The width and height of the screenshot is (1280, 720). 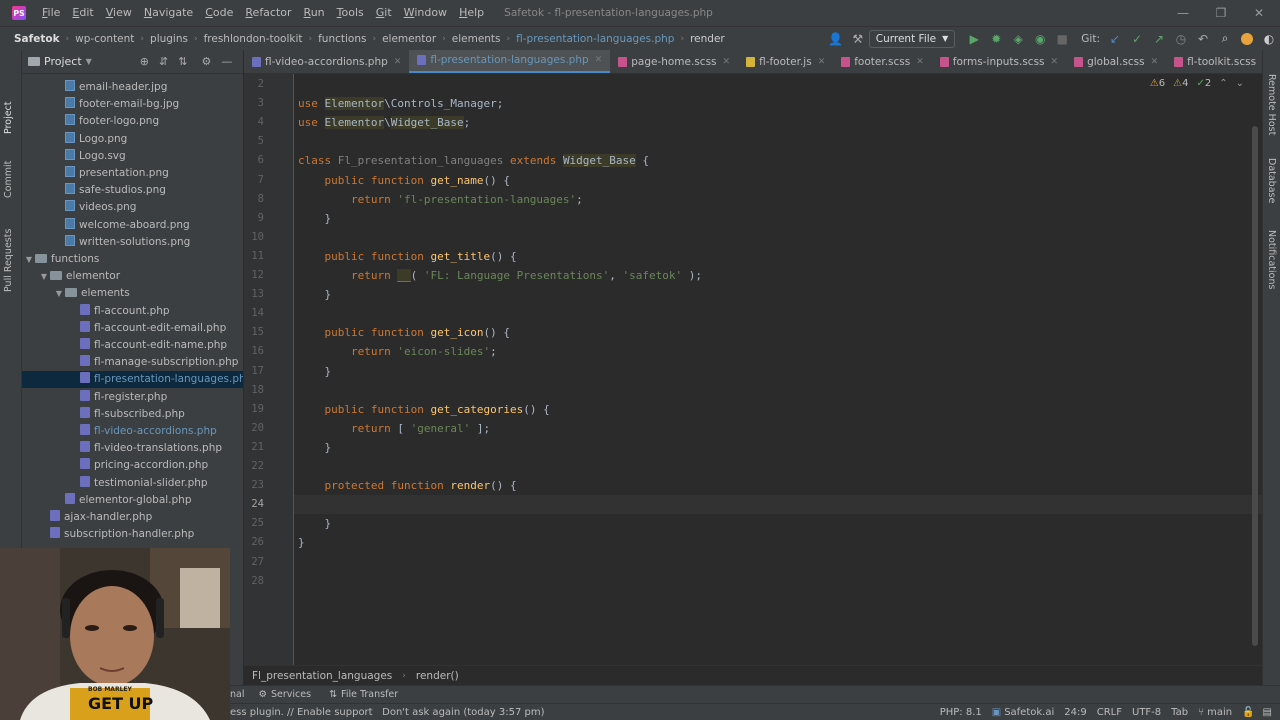 I want to click on breadcrumb-item: elements, so click(x=476, y=39).